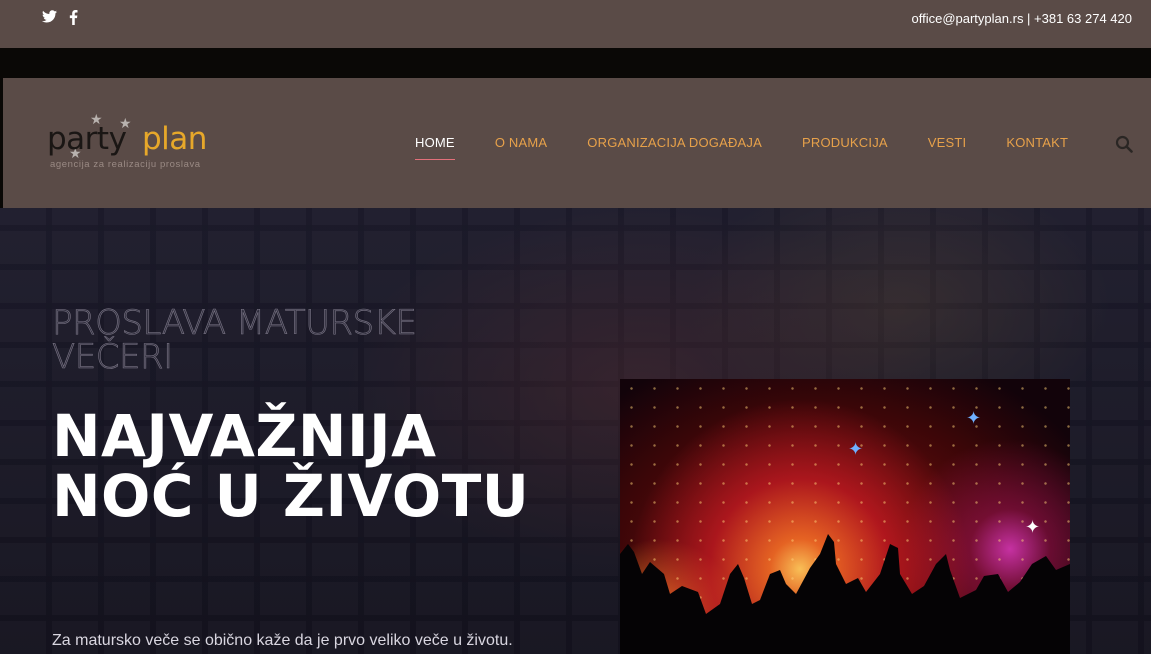  I want to click on search-icon, so click(1124, 144).